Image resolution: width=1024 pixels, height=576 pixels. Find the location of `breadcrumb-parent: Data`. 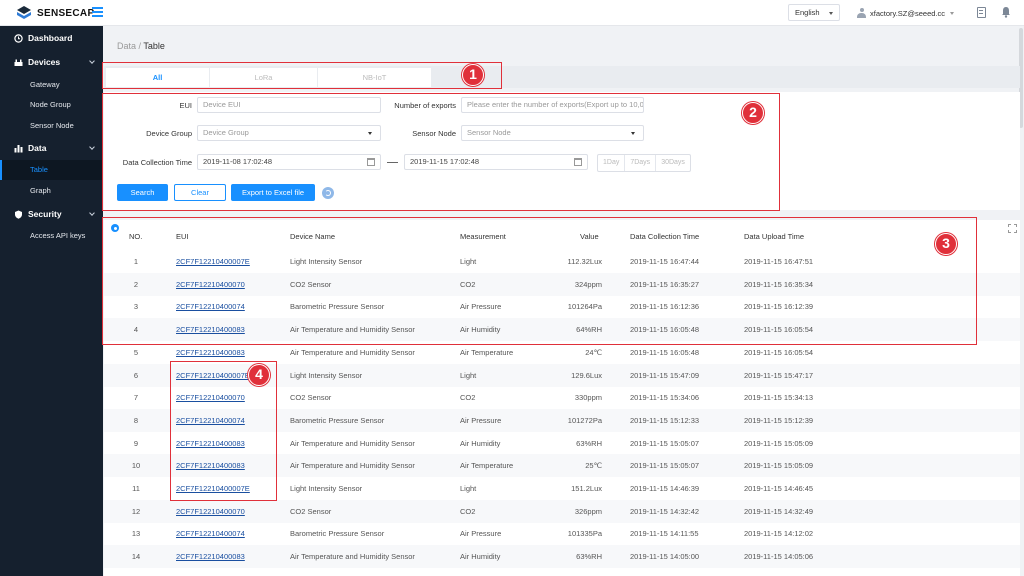

breadcrumb-parent: Data is located at coordinates (126, 46).